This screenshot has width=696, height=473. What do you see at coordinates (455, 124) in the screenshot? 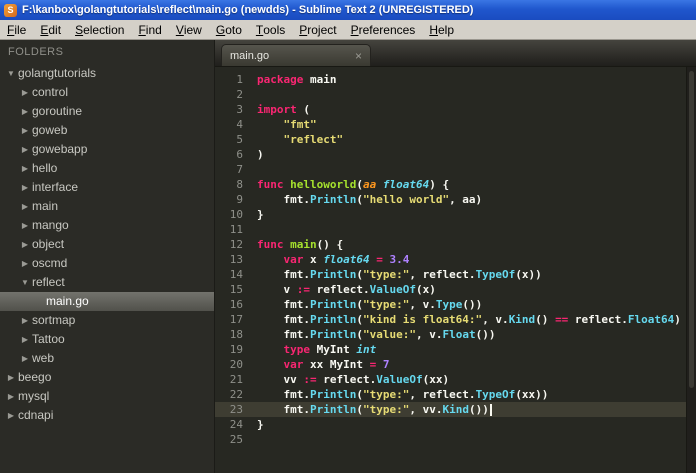
I see `code-line-4: 4 "fmt"` at bounding box center [455, 124].